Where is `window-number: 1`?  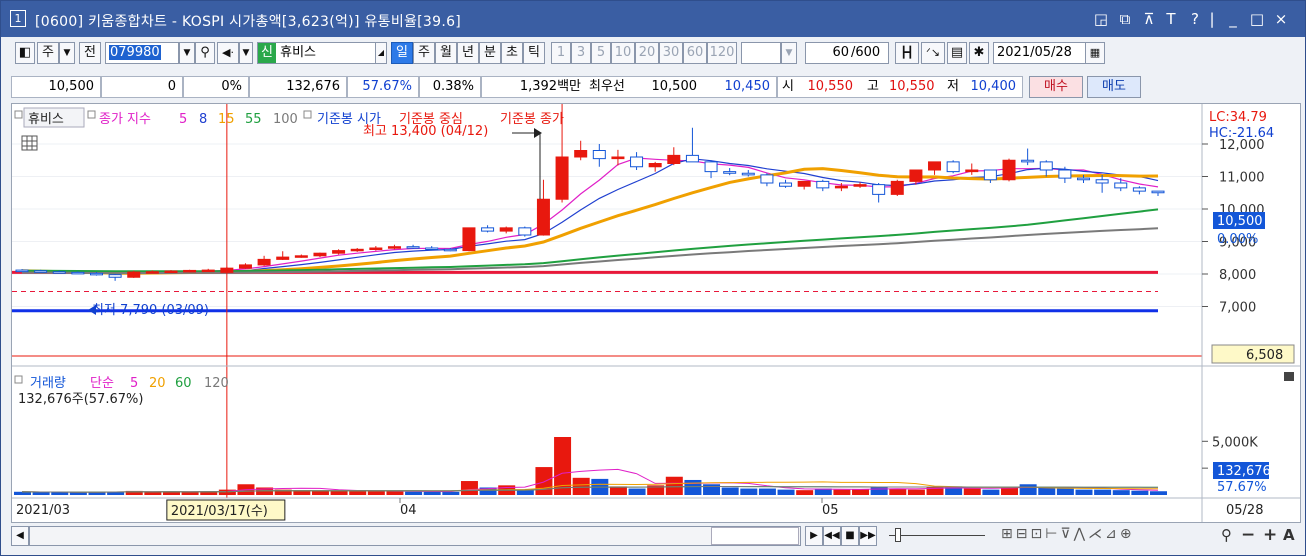
window-number: 1 is located at coordinates (18, 18).